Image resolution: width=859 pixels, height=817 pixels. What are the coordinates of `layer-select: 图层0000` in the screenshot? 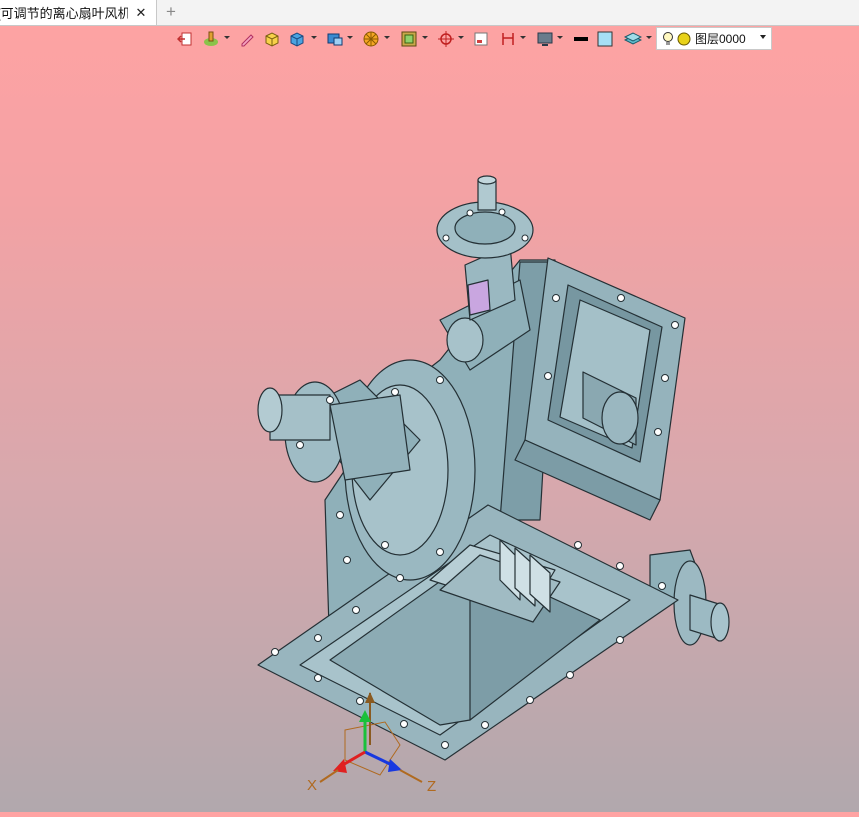 It's located at (714, 38).